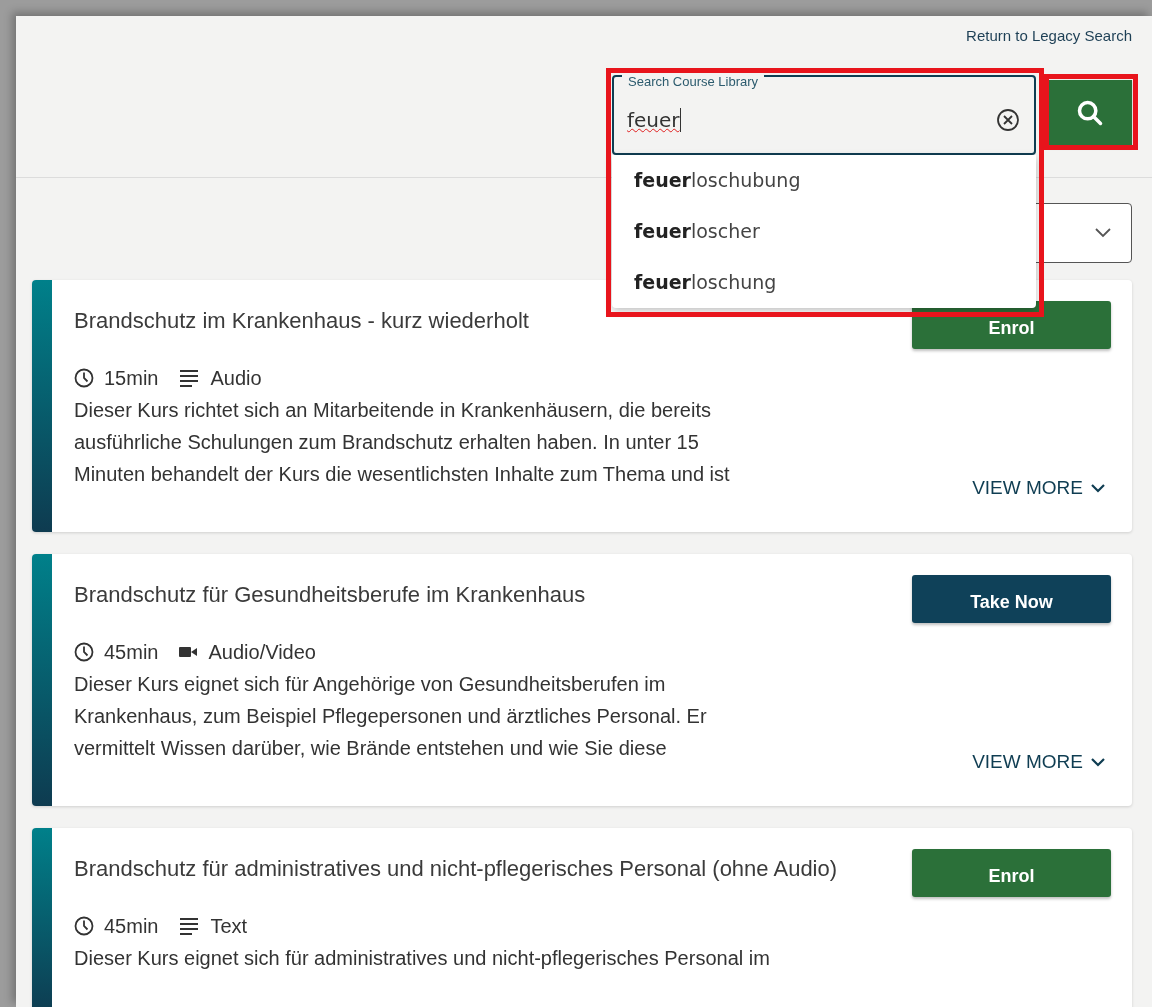  Describe the element at coordinates (1008, 120) in the screenshot. I see `clear-icon` at that location.